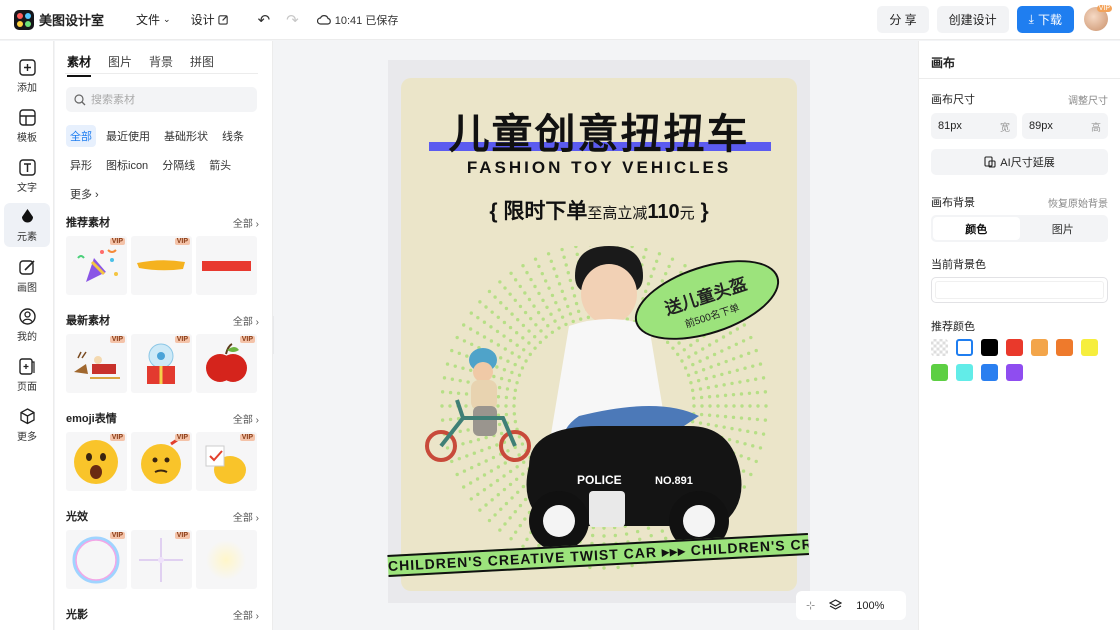  Describe the element at coordinates (77, 615) in the screenshot. I see `section-title: 光影` at that location.